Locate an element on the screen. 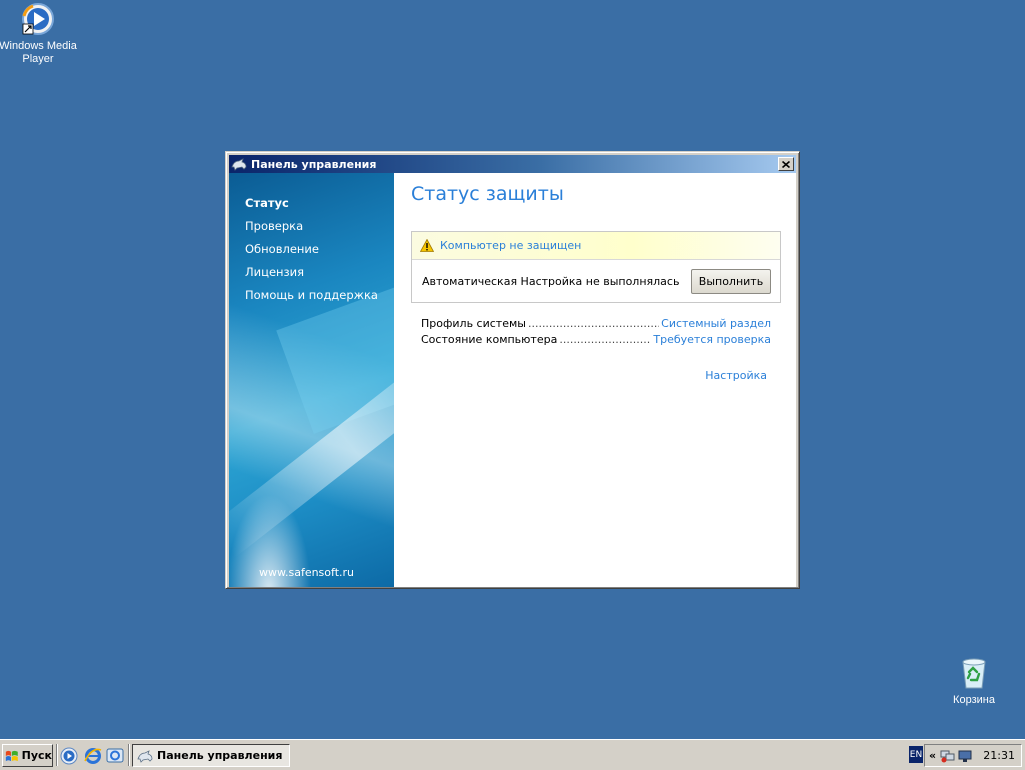 This screenshot has width=1025, height=770. settings-link: Настройка is located at coordinates (736, 375).